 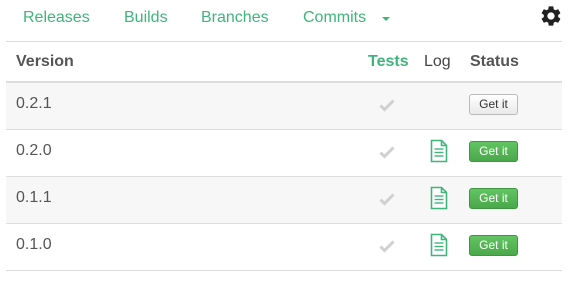 What do you see at coordinates (146, 18) in the screenshot?
I see `nav-builds: Builds` at bounding box center [146, 18].